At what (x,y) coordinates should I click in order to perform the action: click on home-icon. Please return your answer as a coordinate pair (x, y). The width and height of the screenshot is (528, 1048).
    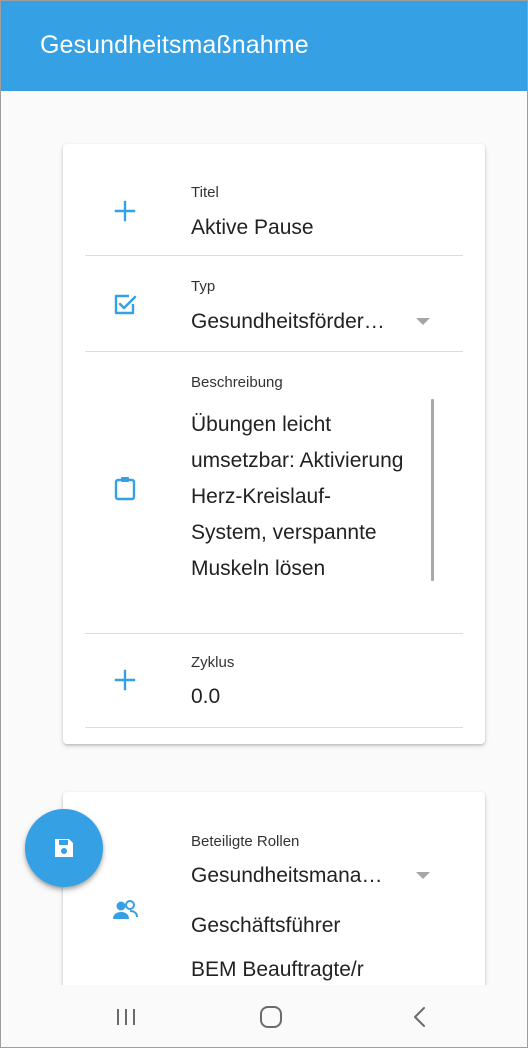
    Looking at the image, I should click on (271, 1017).